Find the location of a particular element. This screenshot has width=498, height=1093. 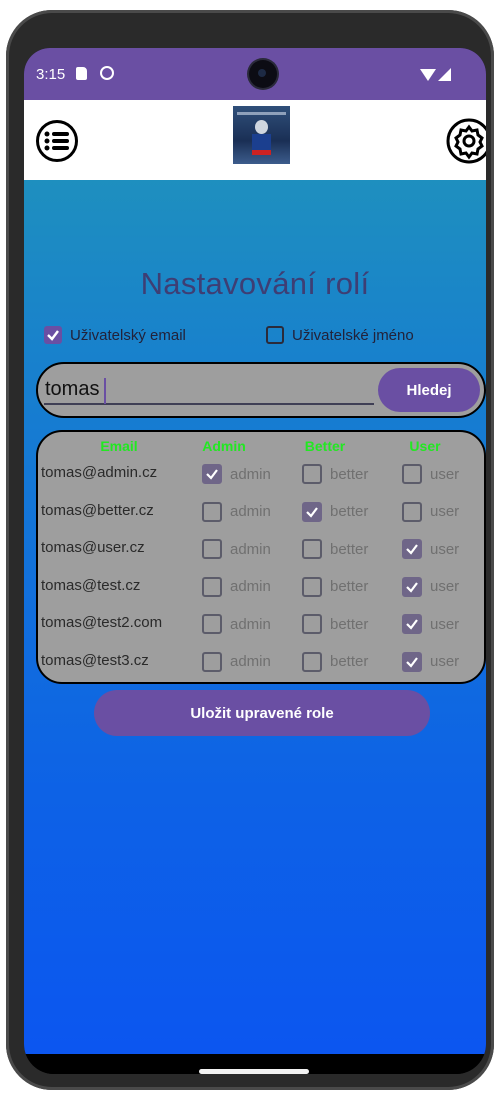

table-row: tomas@test3.cz admin better user is located at coordinates (261, 662).